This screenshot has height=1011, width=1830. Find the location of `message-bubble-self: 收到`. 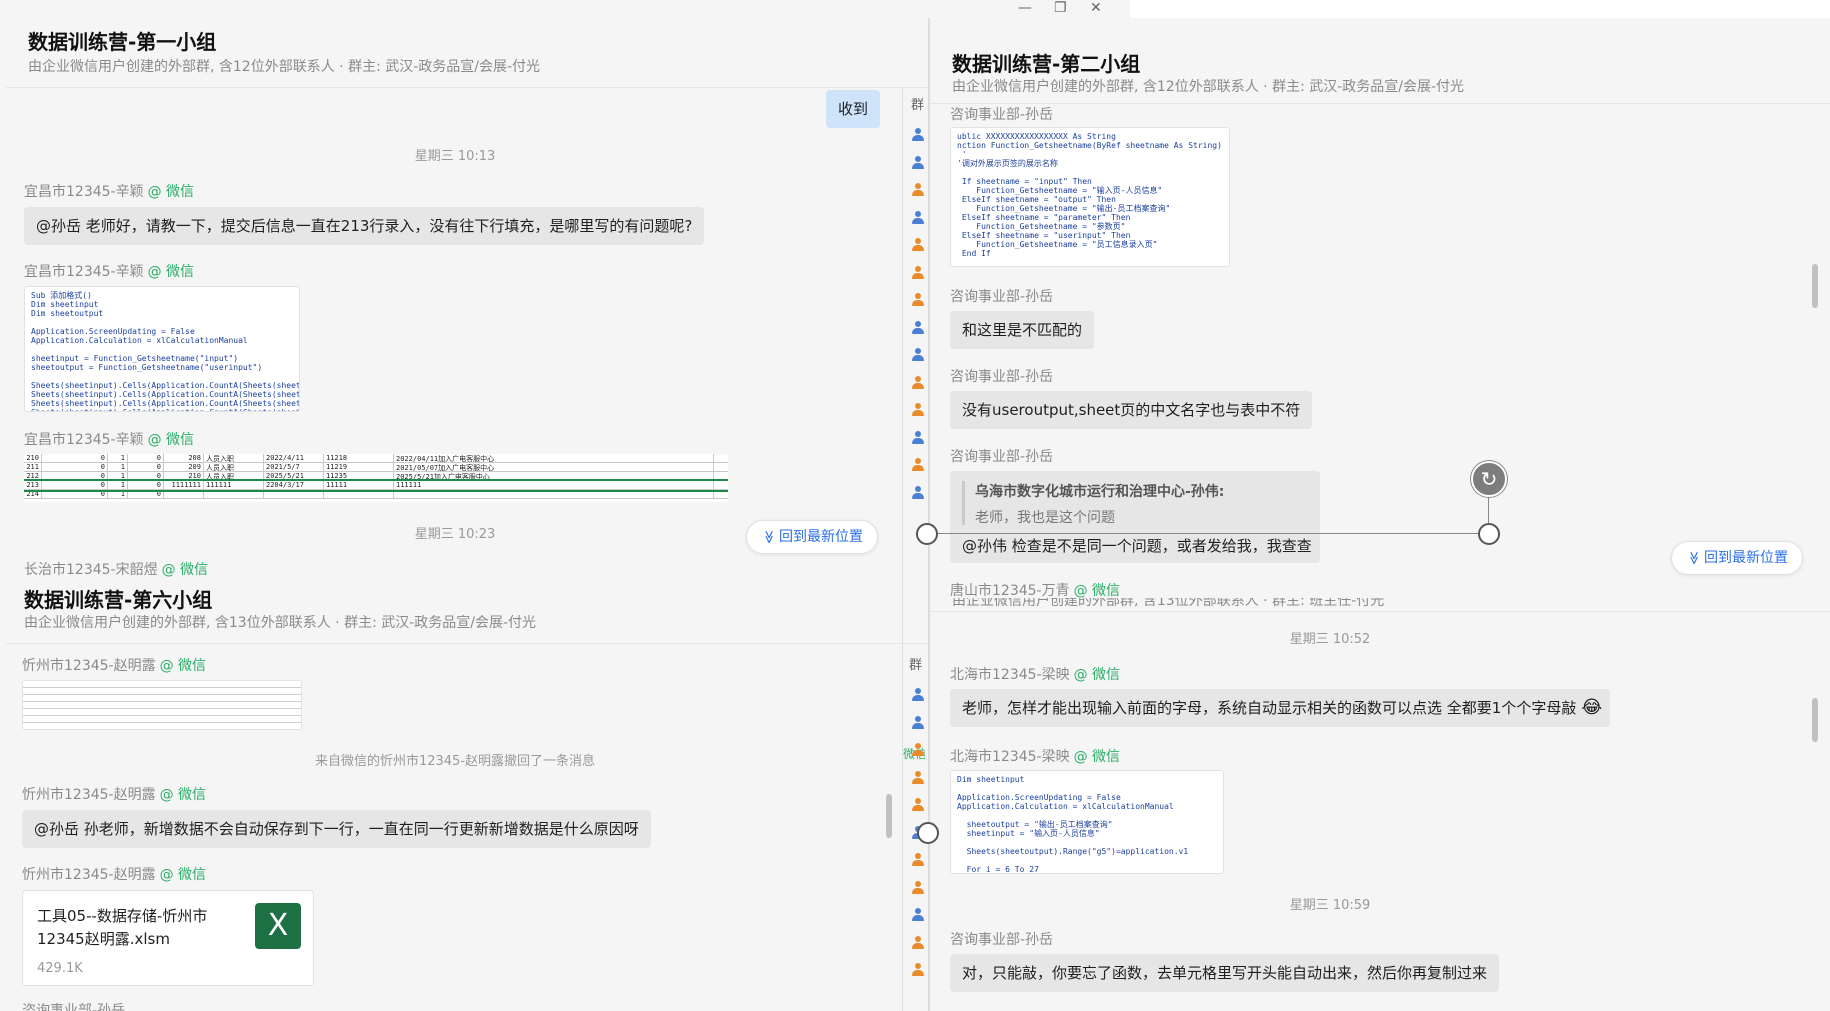

message-bubble-self: 收到 is located at coordinates (853, 109).